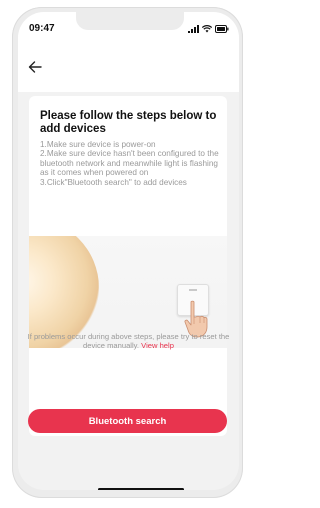 The height and width of the screenshot is (508, 320). What do you see at coordinates (128, 69) in the screenshot?
I see `nav-bar` at bounding box center [128, 69].